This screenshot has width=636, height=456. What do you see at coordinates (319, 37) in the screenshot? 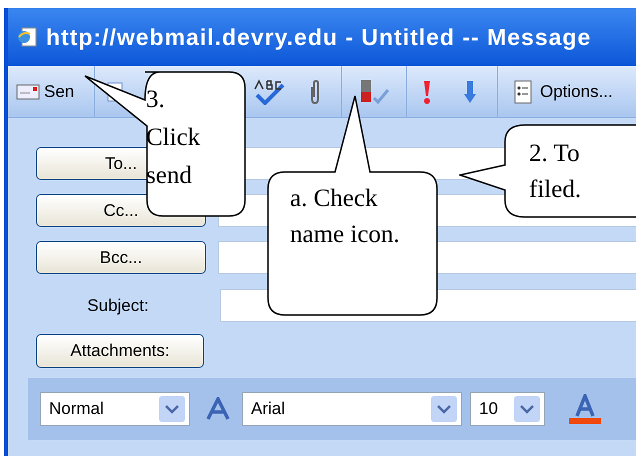
I see `window-title: http://webmail.devry.edu - Untitled -- Message` at bounding box center [319, 37].